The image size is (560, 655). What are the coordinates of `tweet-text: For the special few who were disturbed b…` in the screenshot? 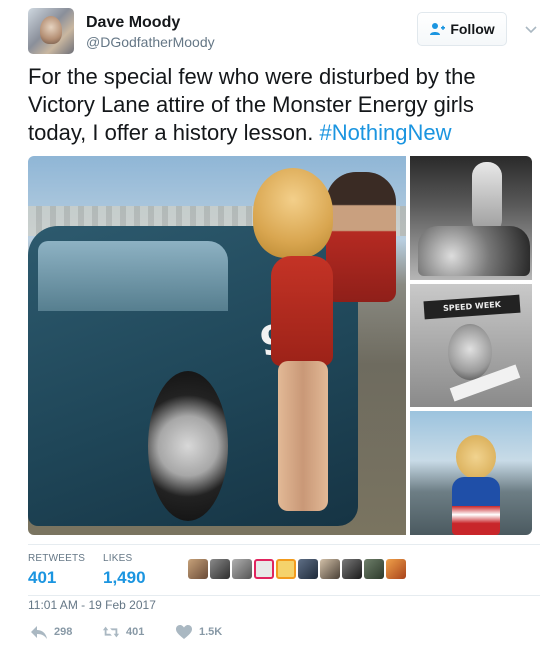 It's located at (283, 105).